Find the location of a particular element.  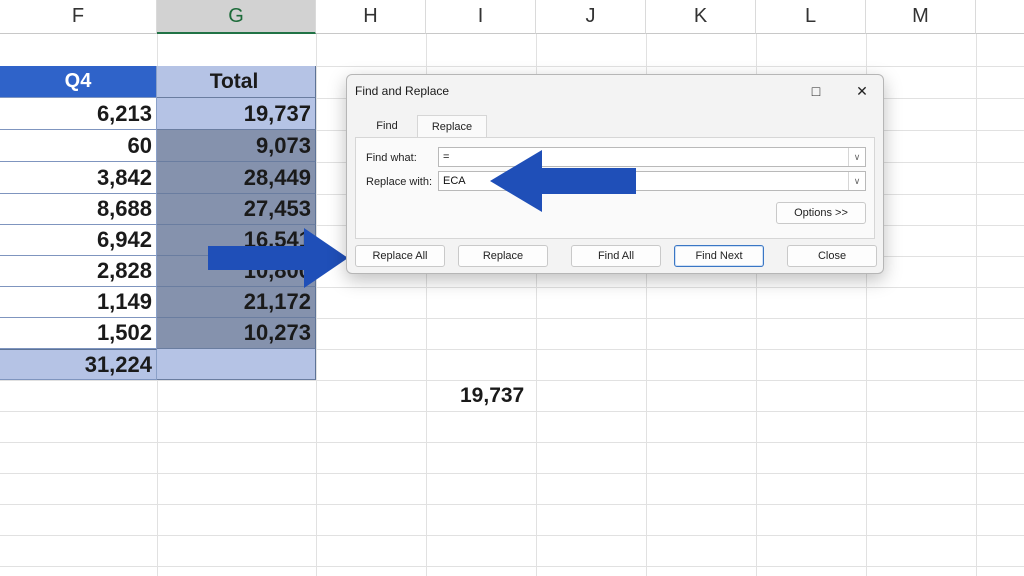

table-cell-q4: 3,842 is located at coordinates (78, 178).